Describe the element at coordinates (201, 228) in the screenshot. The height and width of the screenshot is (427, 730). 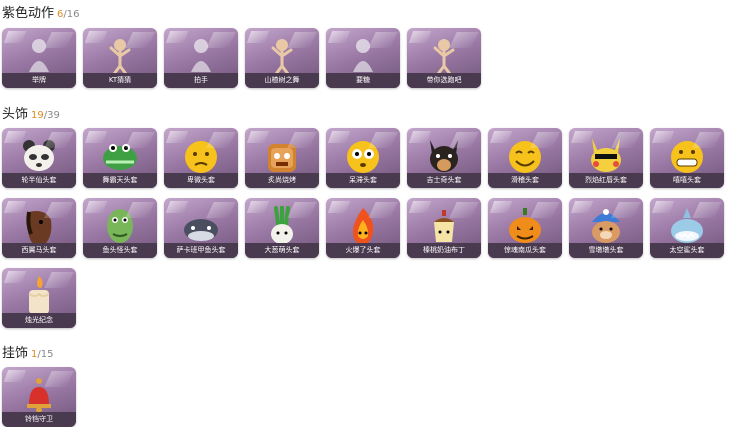
I see `item-card: 萨卡班甲鱼头套` at that location.